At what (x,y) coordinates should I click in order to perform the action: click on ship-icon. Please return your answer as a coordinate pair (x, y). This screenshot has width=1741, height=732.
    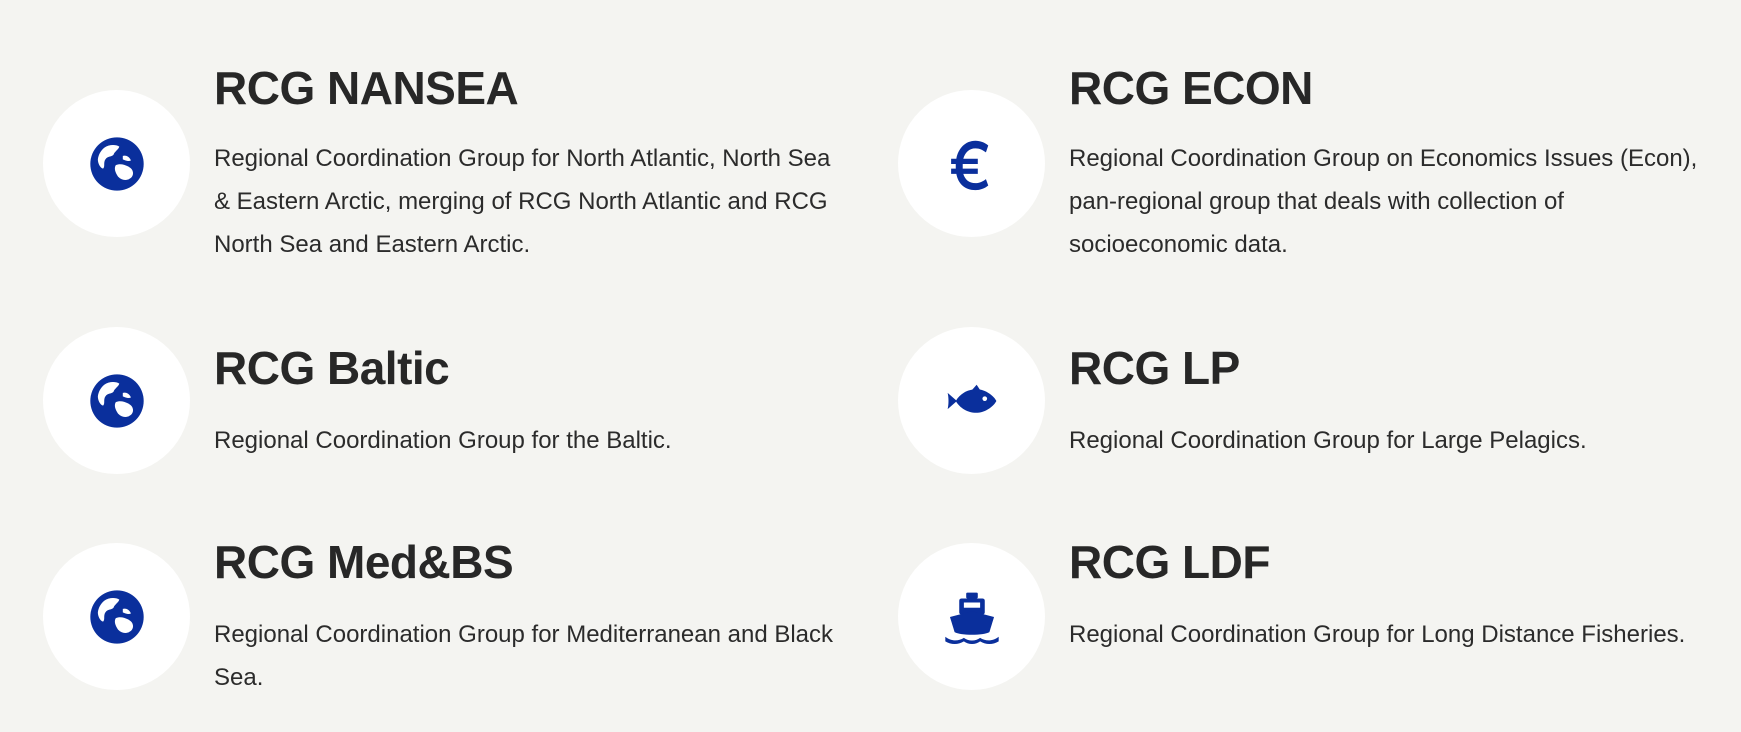
    Looking at the image, I should click on (971, 618).